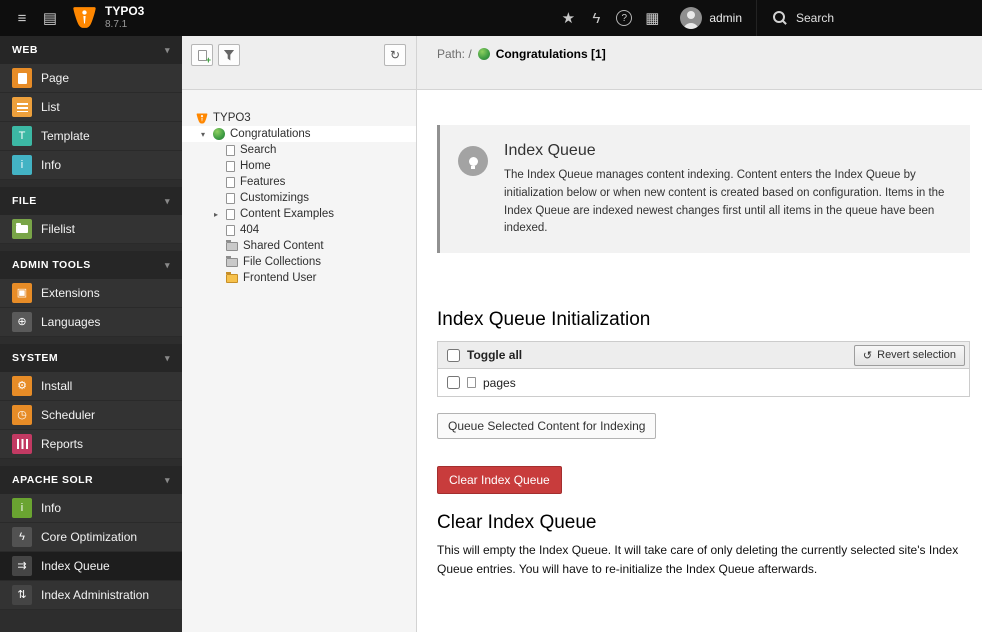  I want to click on sidebar-section-header-apache-solr: APACHE SOLR ▾, so click(91, 480).